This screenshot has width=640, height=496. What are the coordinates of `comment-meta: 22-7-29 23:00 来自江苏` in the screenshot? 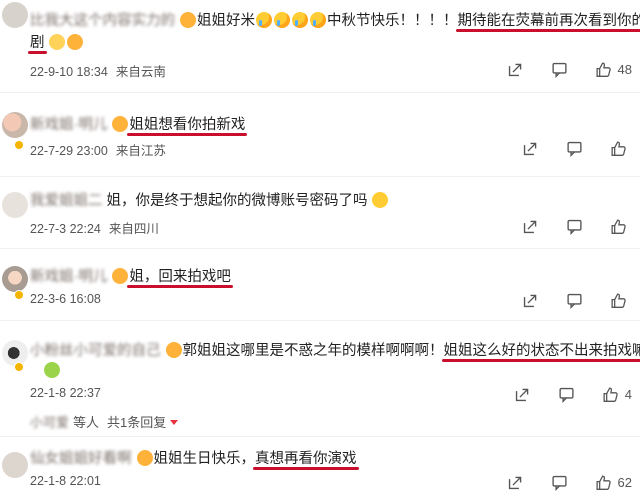 It's located at (102, 149).